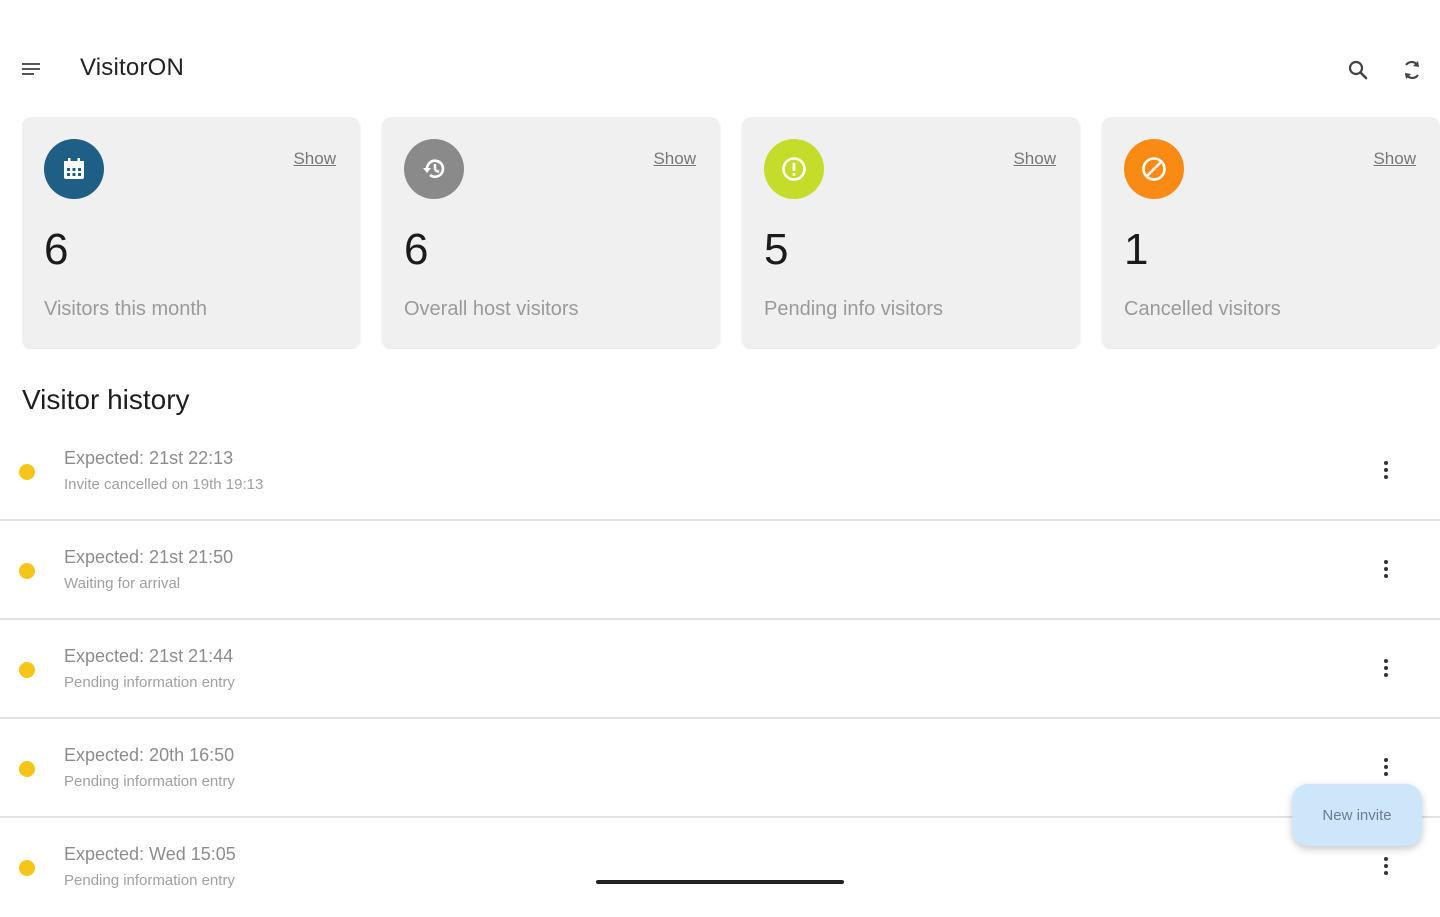 This screenshot has width=1440, height=917. I want to click on list-item-title: Expected: 21st 21:50, so click(149, 557).